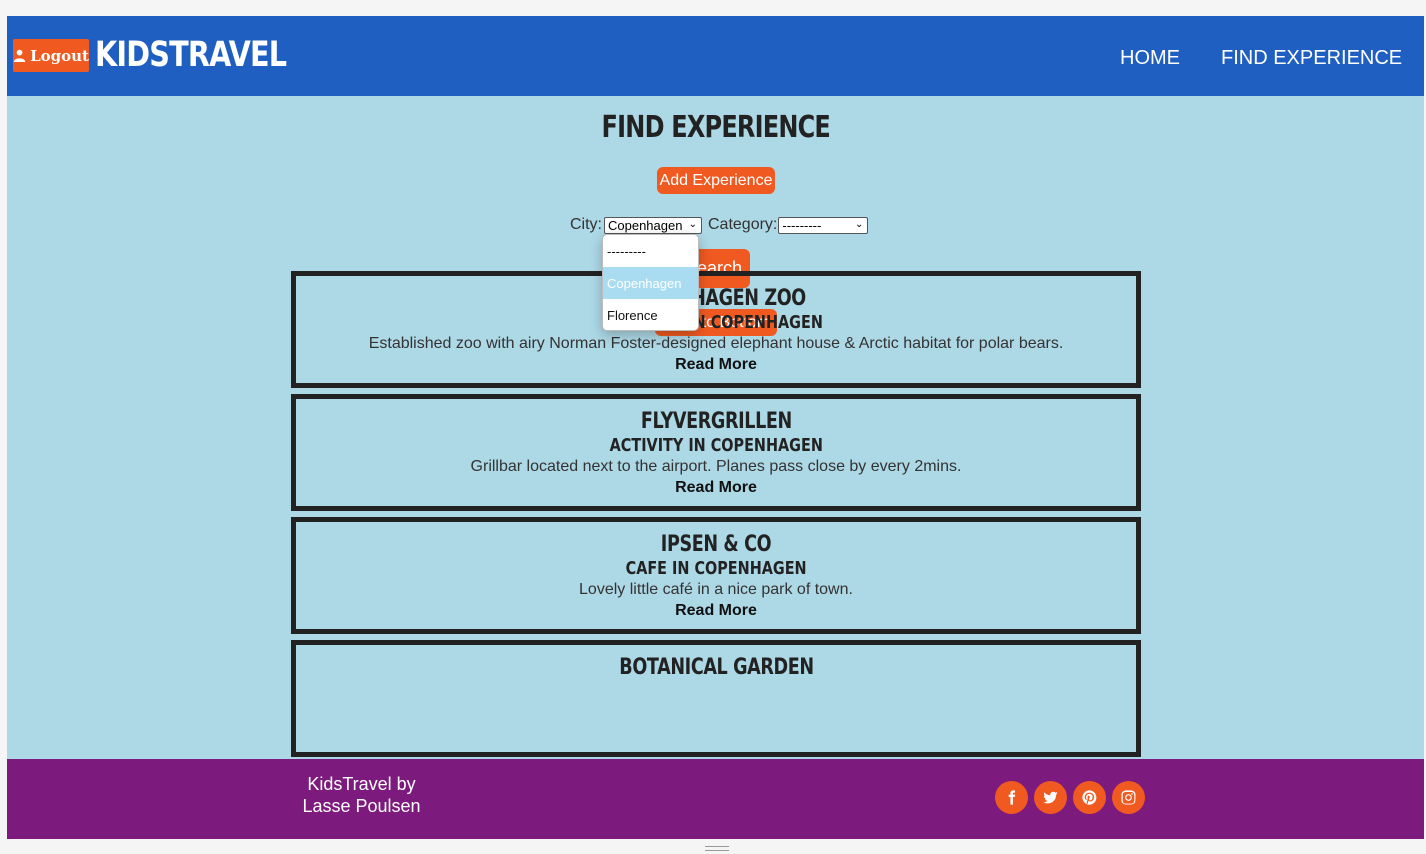  I want to click on city-dropdown-list: --------- Copenhagen Florence, so click(650, 282).